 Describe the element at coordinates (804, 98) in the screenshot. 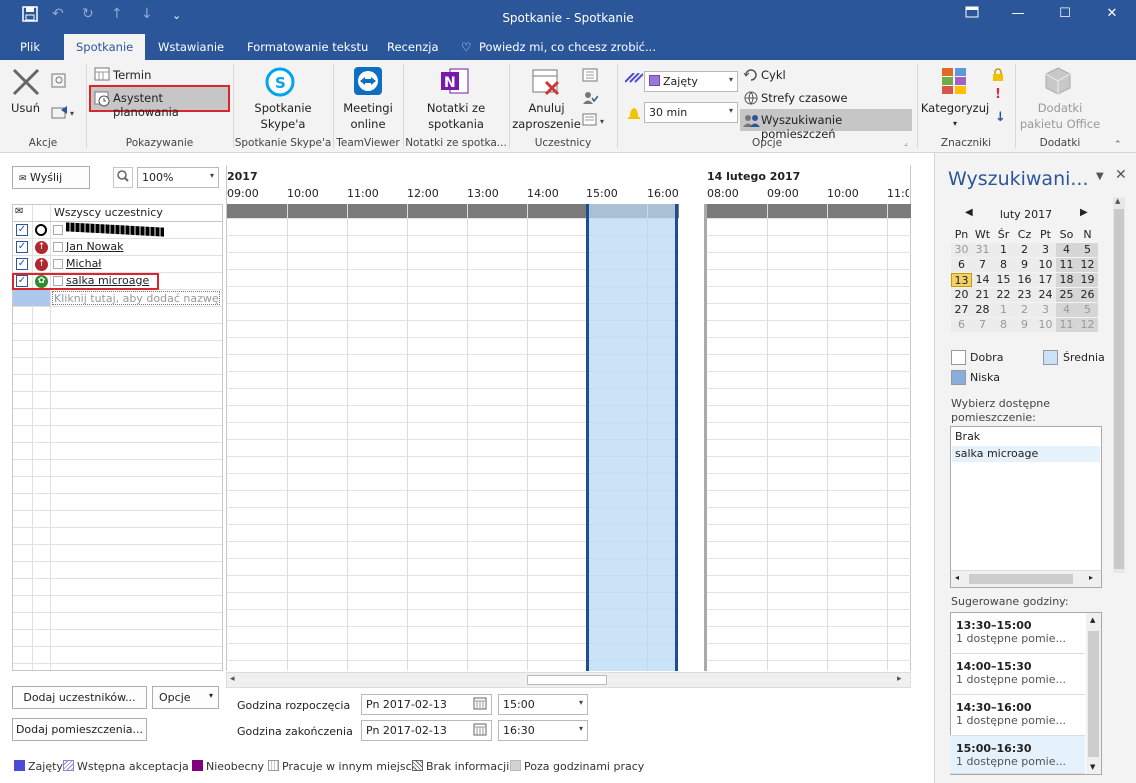

I see `time-zones-button: Strefy czasowe` at that location.